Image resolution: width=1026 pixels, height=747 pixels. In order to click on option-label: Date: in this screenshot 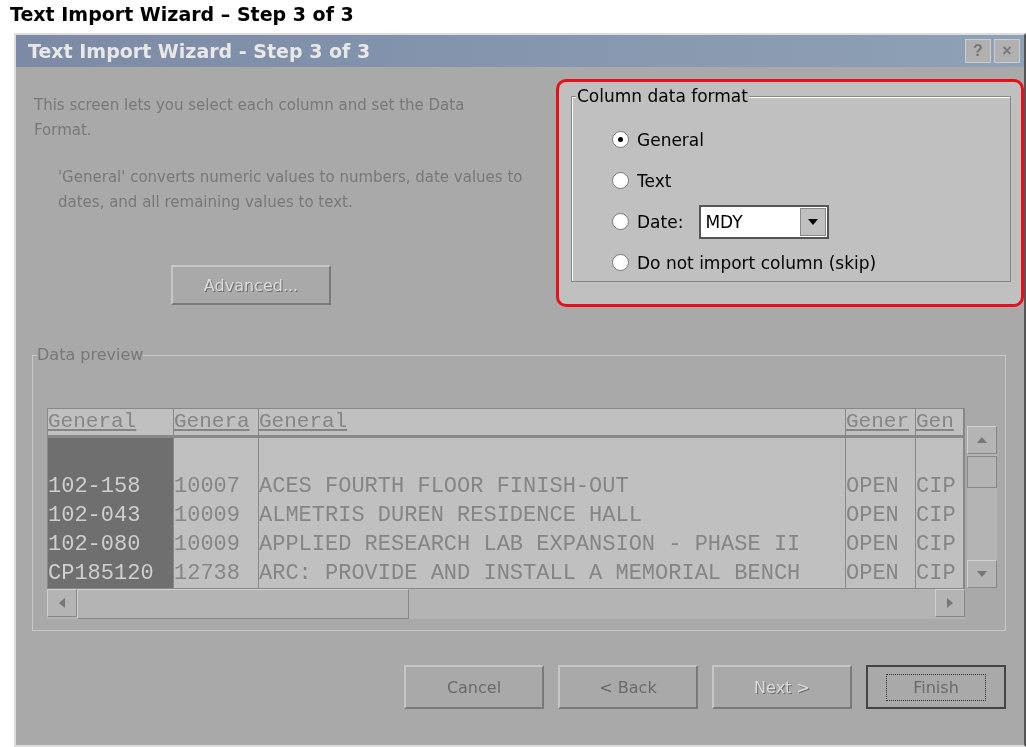, I will do `click(660, 221)`.